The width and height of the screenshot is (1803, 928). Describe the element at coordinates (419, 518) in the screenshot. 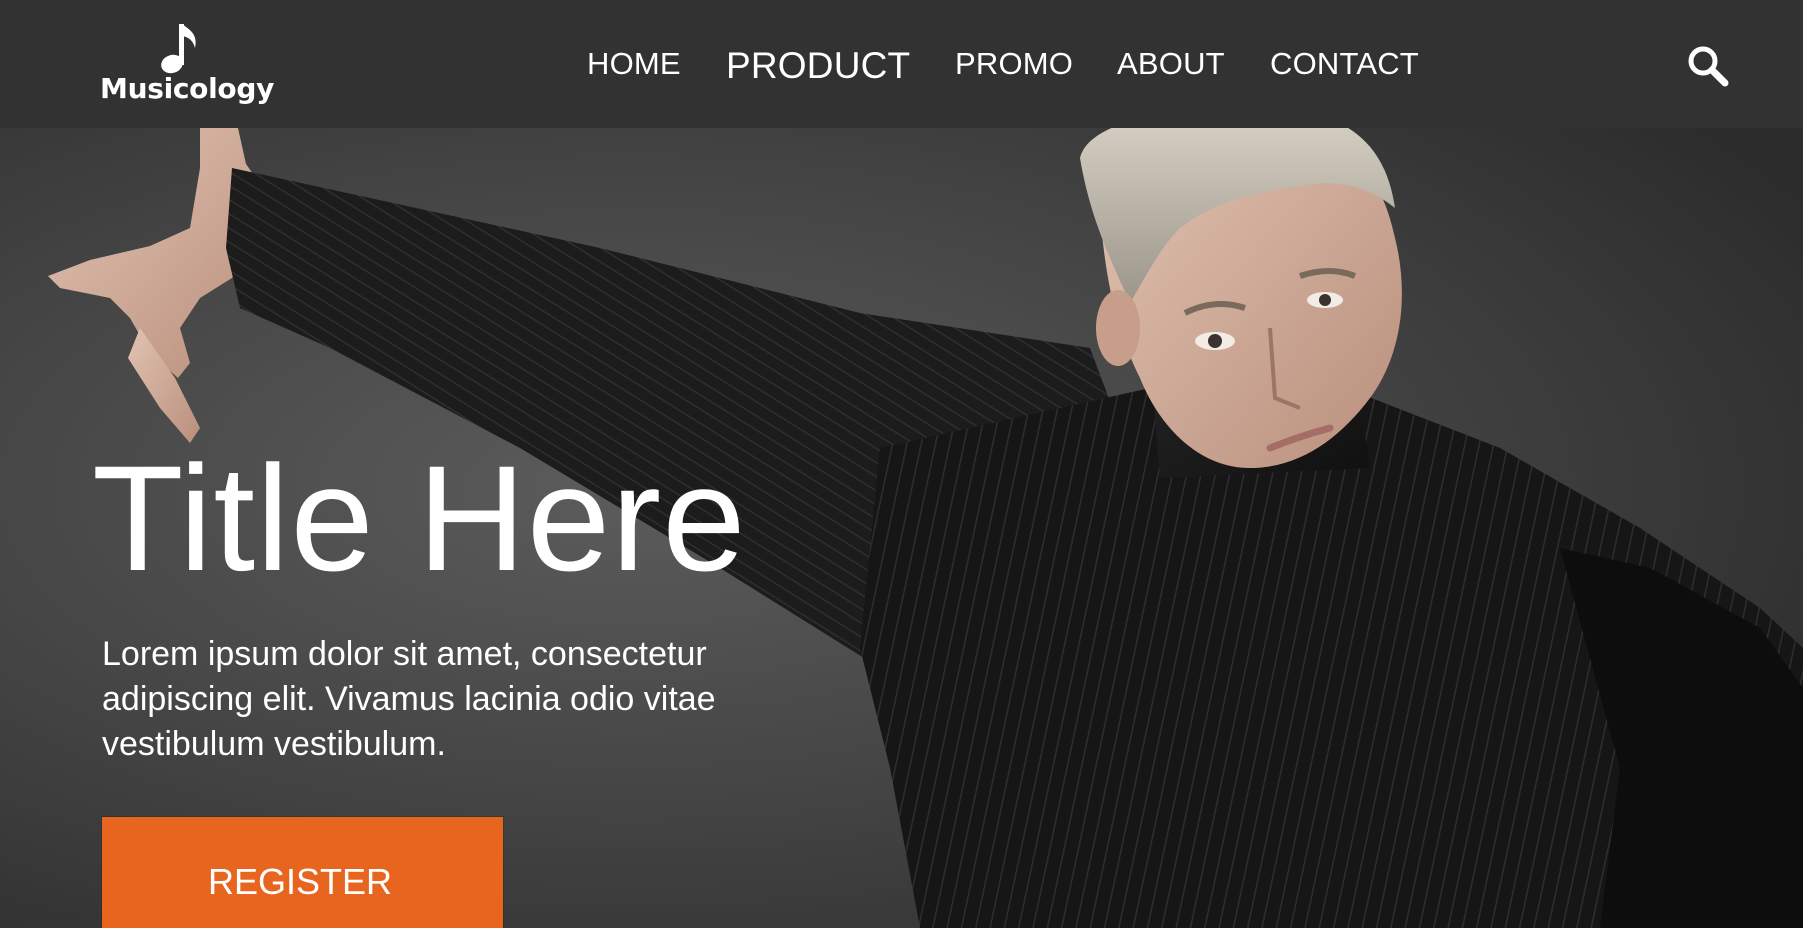

I see `hero-title: Title Here` at that location.